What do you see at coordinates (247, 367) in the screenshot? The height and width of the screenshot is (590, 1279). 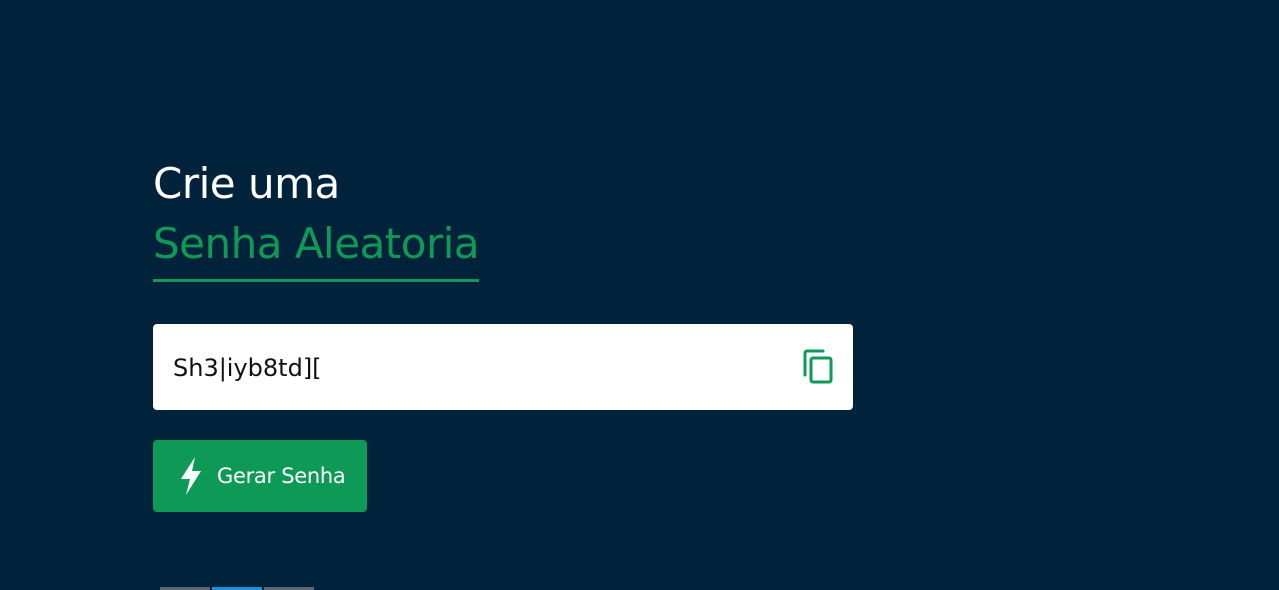 I see `generated-password-text: Sh3|iyb8td][` at bounding box center [247, 367].